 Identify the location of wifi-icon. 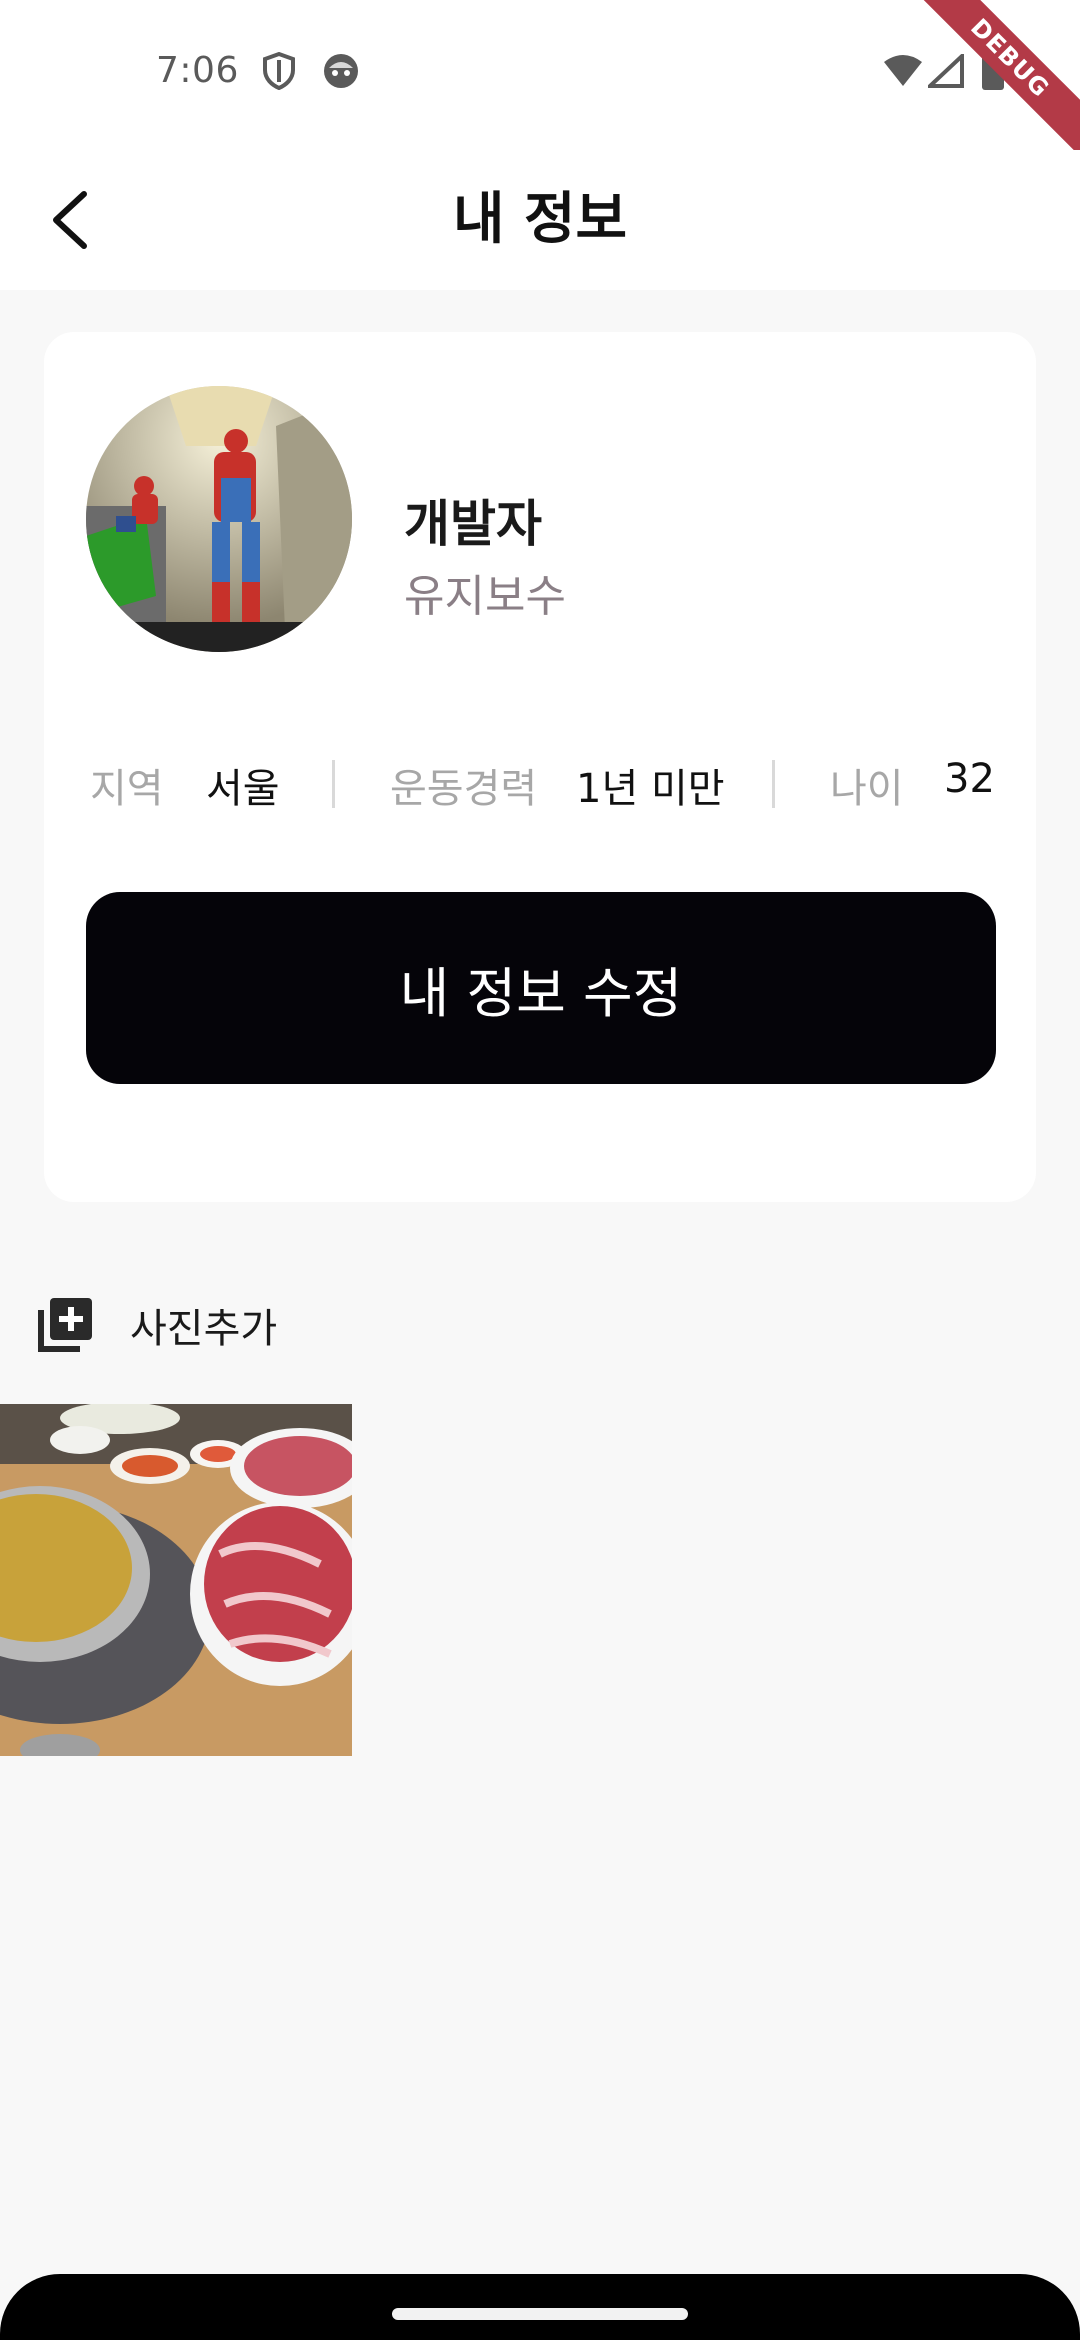
(903, 73).